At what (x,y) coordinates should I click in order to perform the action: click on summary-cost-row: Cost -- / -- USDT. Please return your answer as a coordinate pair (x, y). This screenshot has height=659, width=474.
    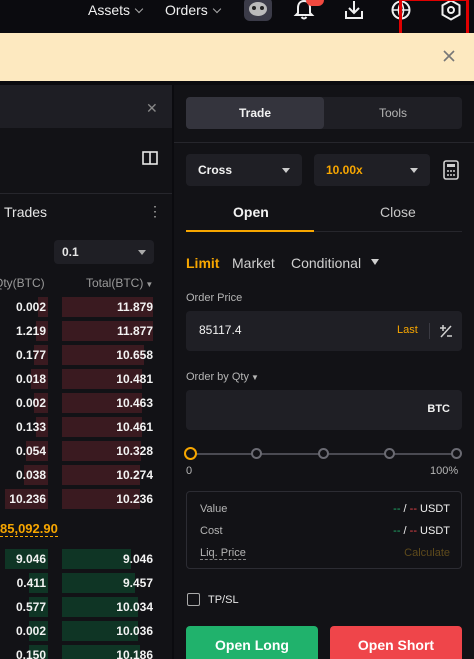
    Looking at the image, I should click on (325, 533).